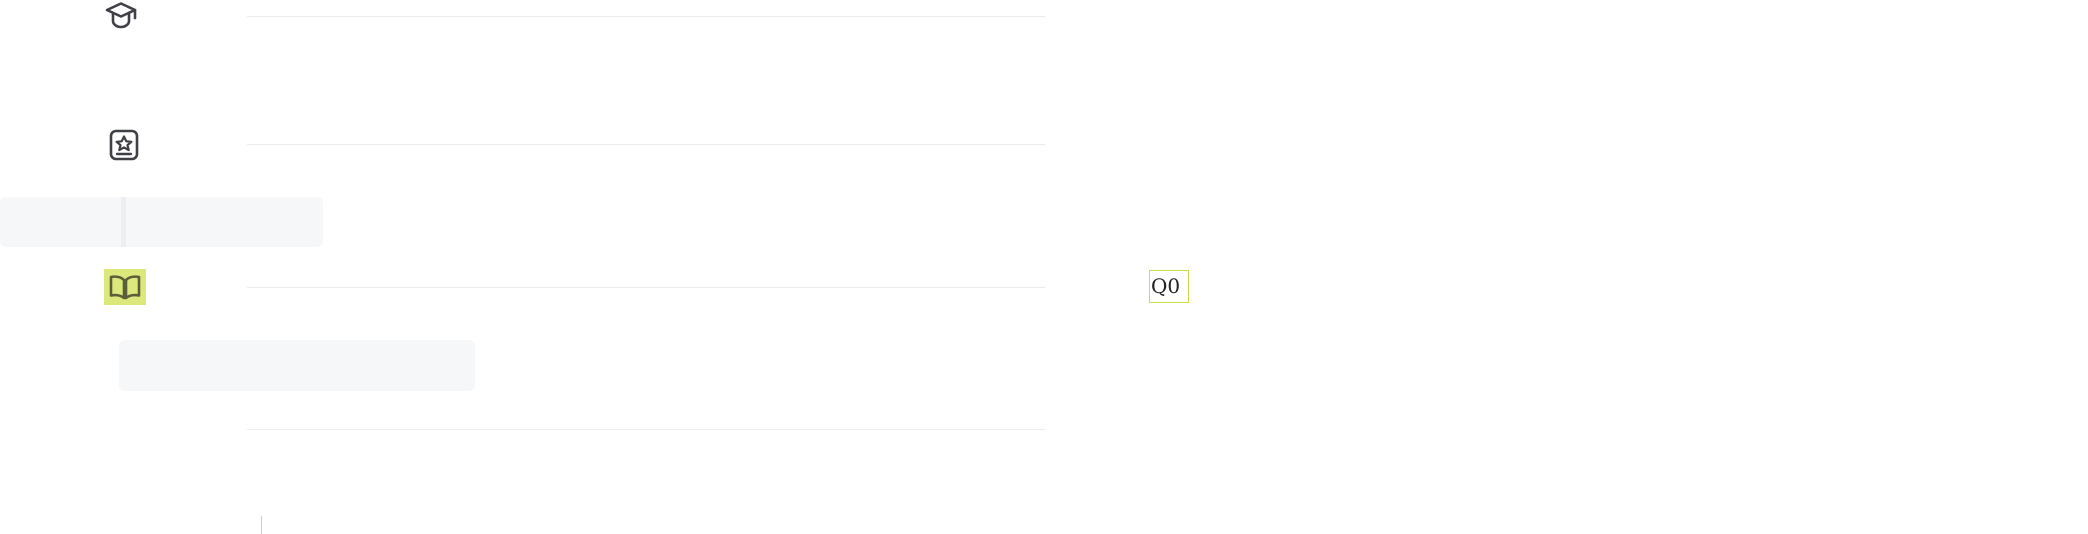 The width and height of the screenshot is (2088, 534). Describe the element at coordinates (1169, 286) in the screenshot. I see `search-match-text: Q0` at that location.